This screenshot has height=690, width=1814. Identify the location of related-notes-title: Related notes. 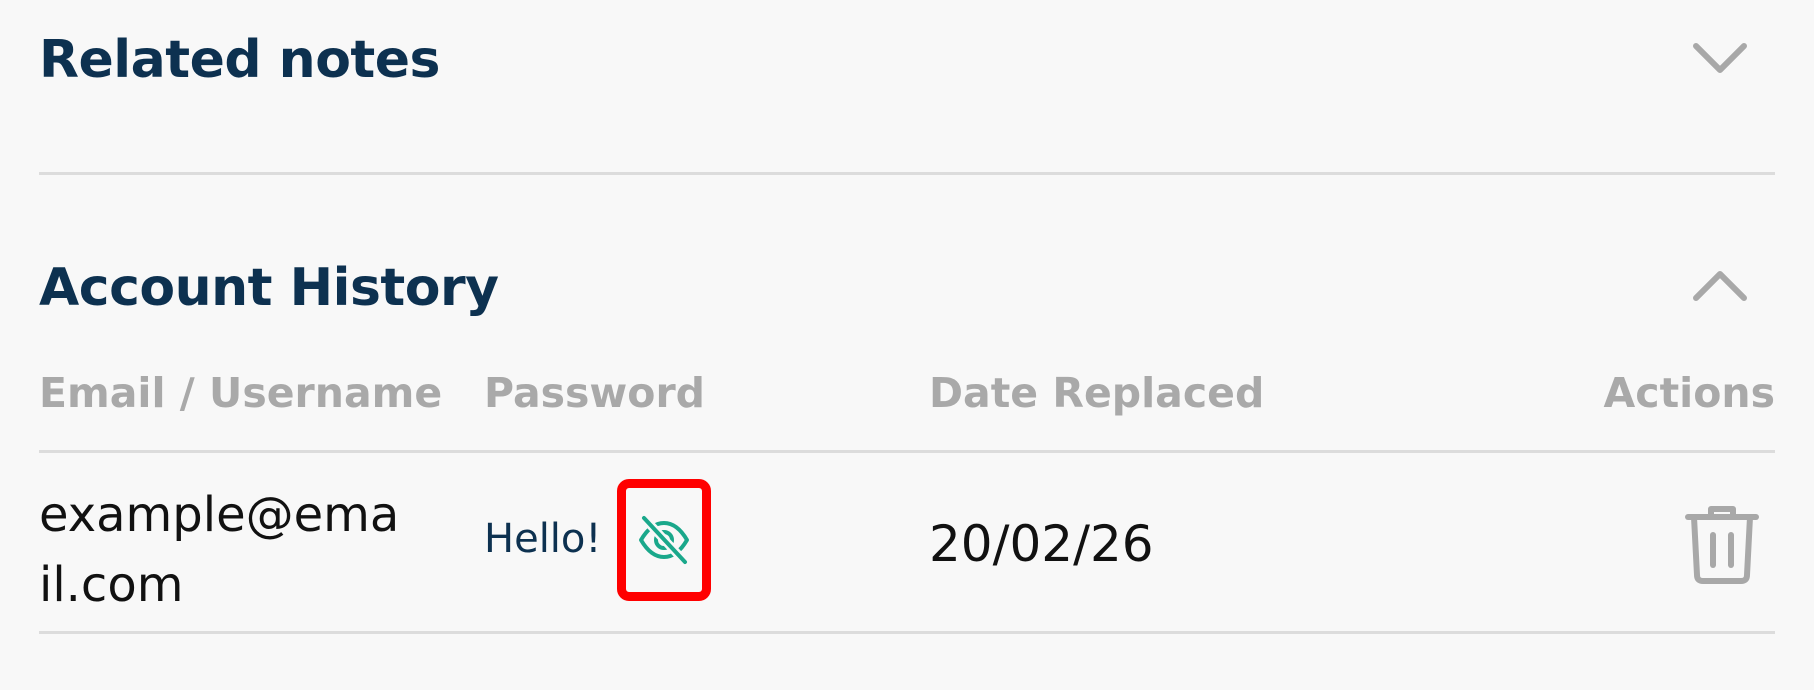
(240, 60).